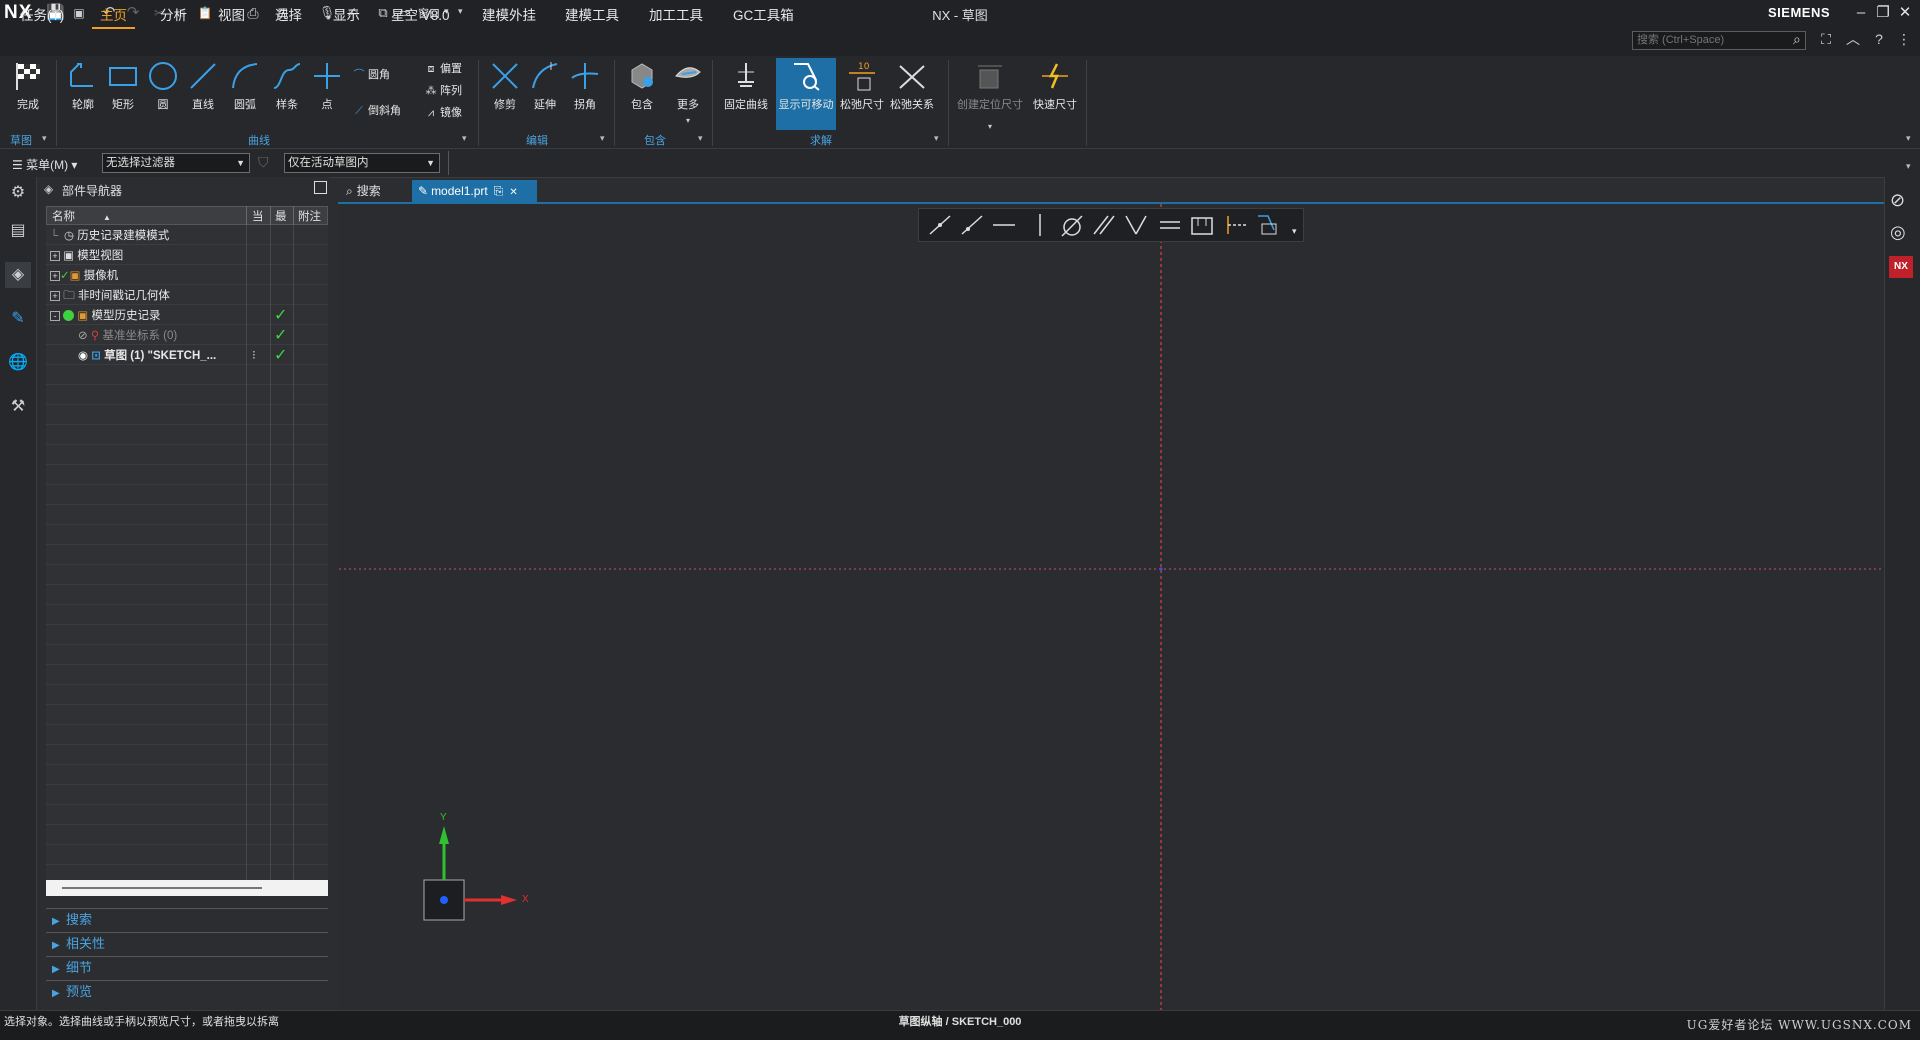  Describe the element at coordinates (79, 13) in the screenshot. I see `save-all-icon: ▣` at that location.